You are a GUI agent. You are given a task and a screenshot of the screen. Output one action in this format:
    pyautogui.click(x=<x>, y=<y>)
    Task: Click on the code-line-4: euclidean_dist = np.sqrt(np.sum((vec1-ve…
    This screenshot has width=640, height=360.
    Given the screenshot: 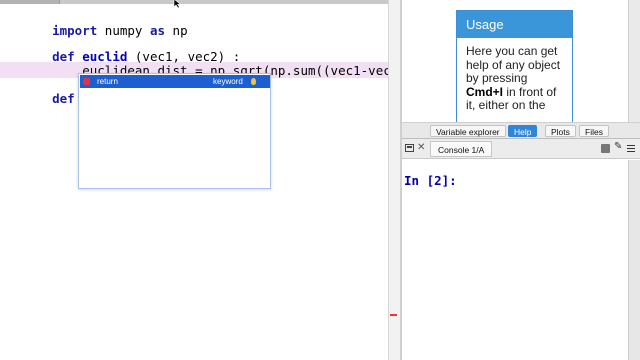 What is the action you would take?
    pyautogui.click(x=205, y=62)
    